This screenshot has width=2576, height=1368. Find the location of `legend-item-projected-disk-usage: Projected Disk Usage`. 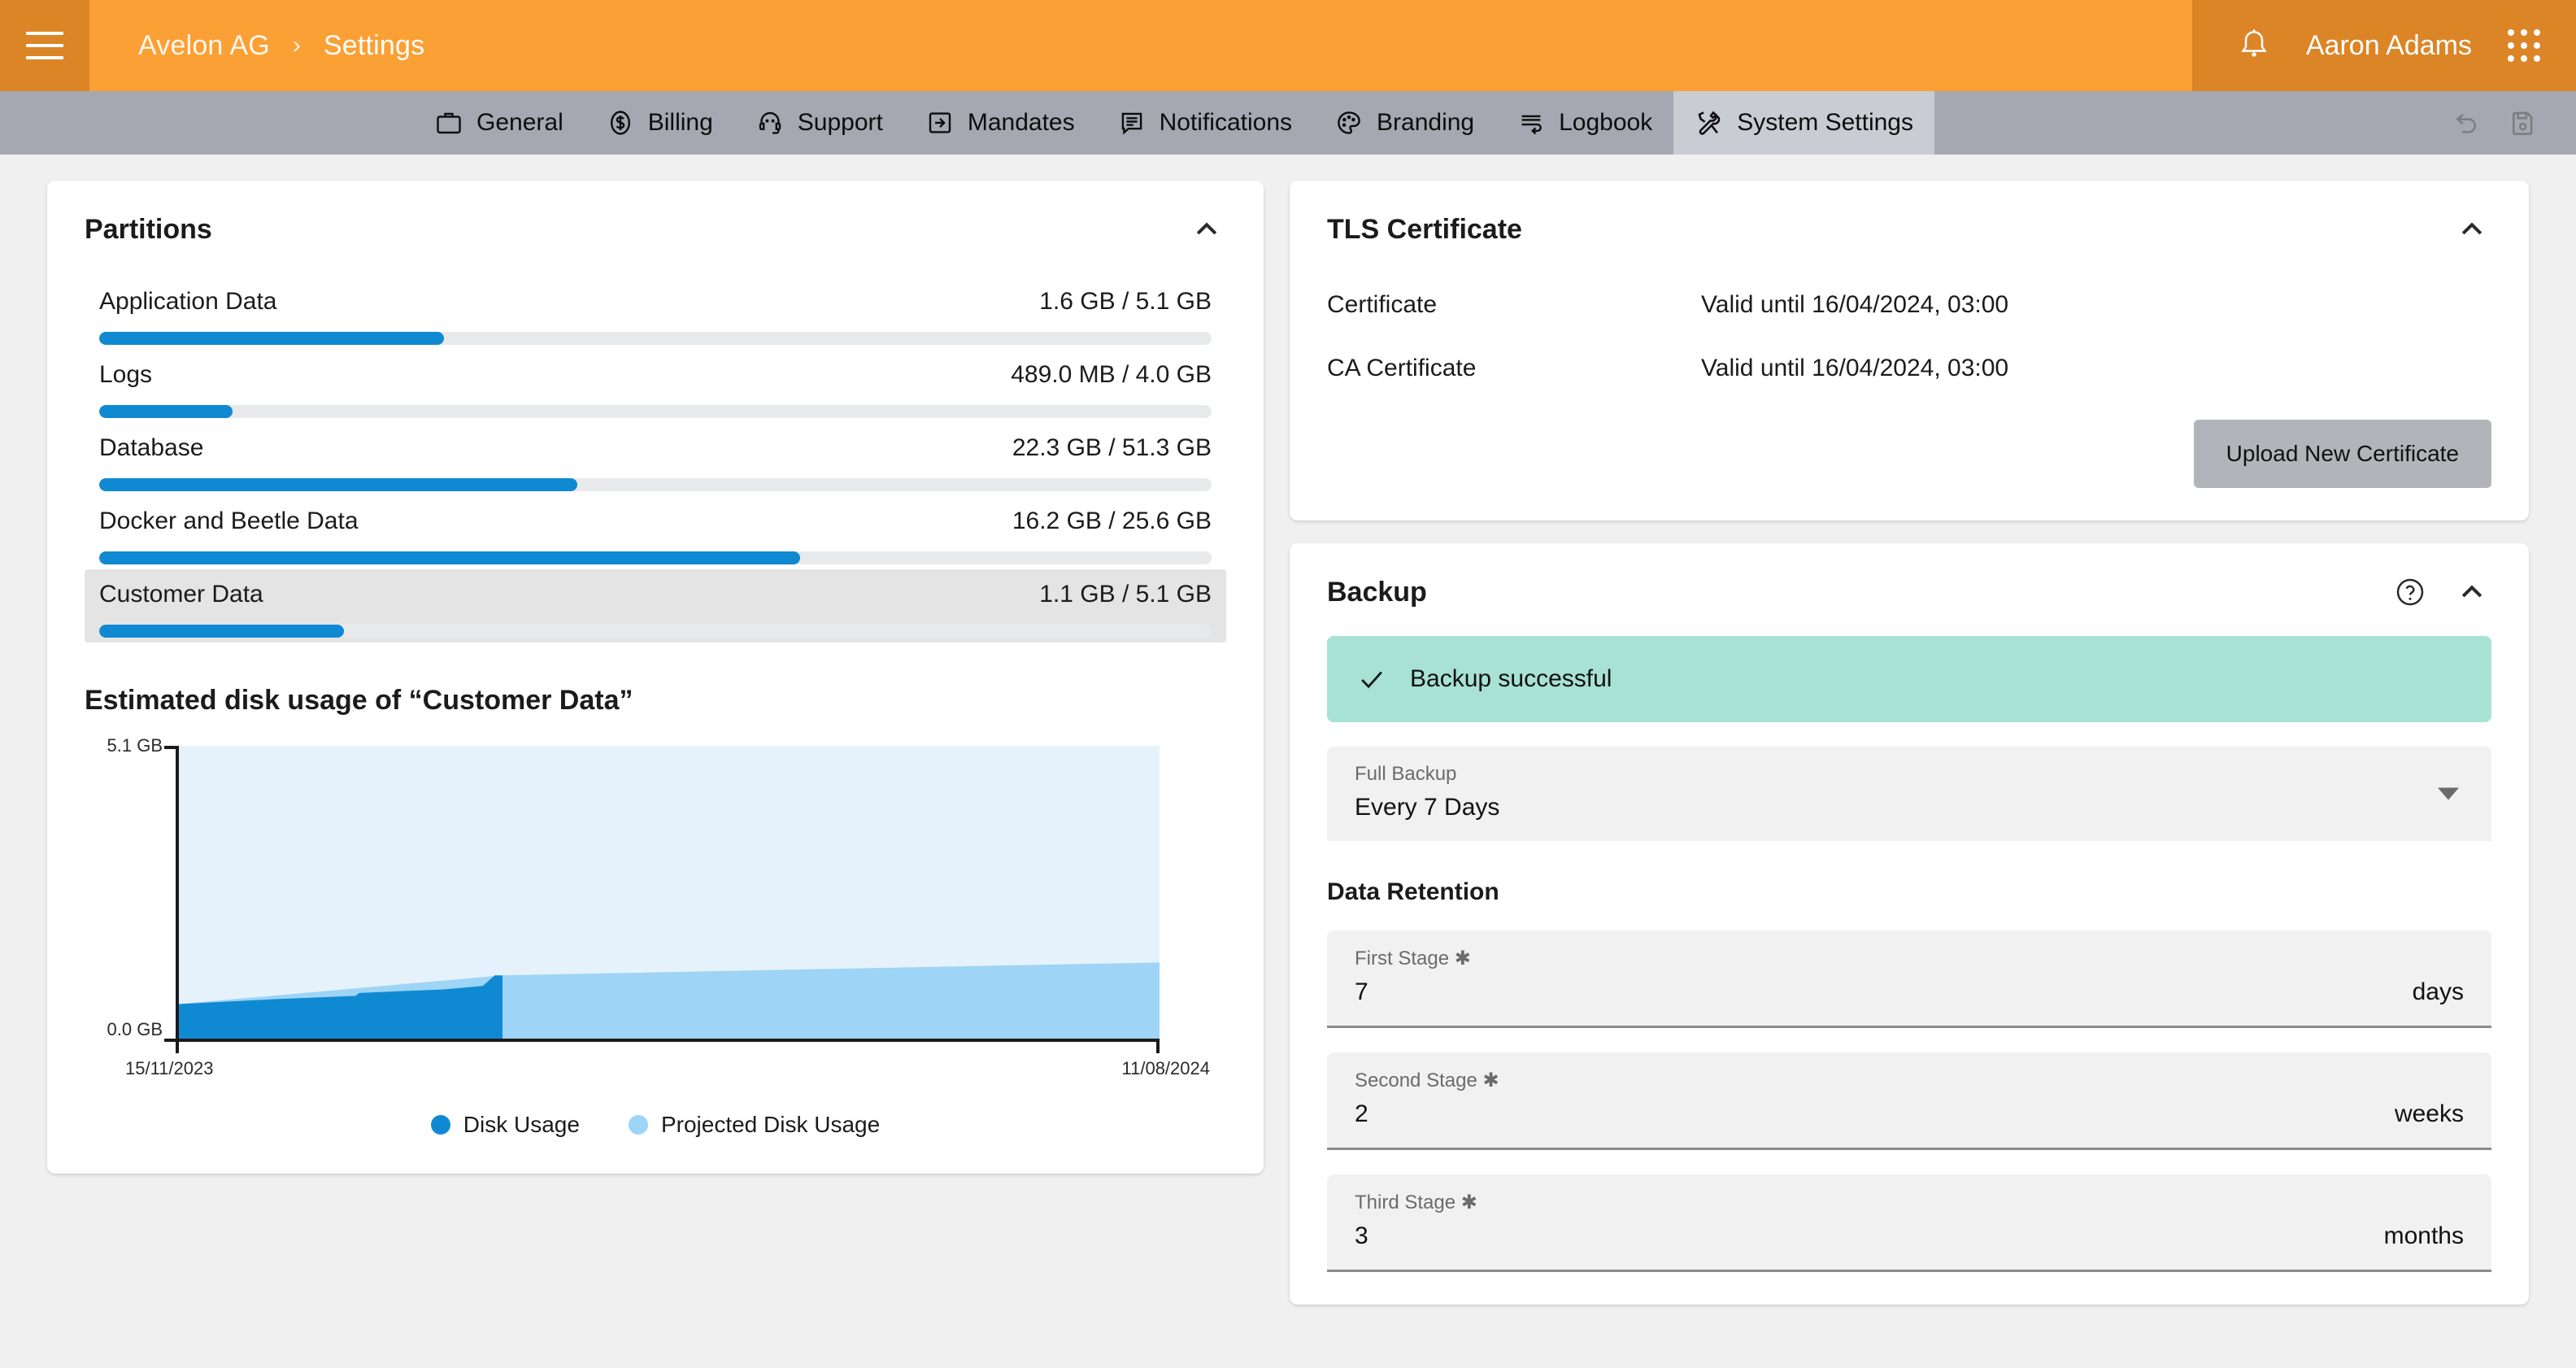

legend-item-projected-disk-usage: Projected Disk Usage is located at coordinates (755, 1125).